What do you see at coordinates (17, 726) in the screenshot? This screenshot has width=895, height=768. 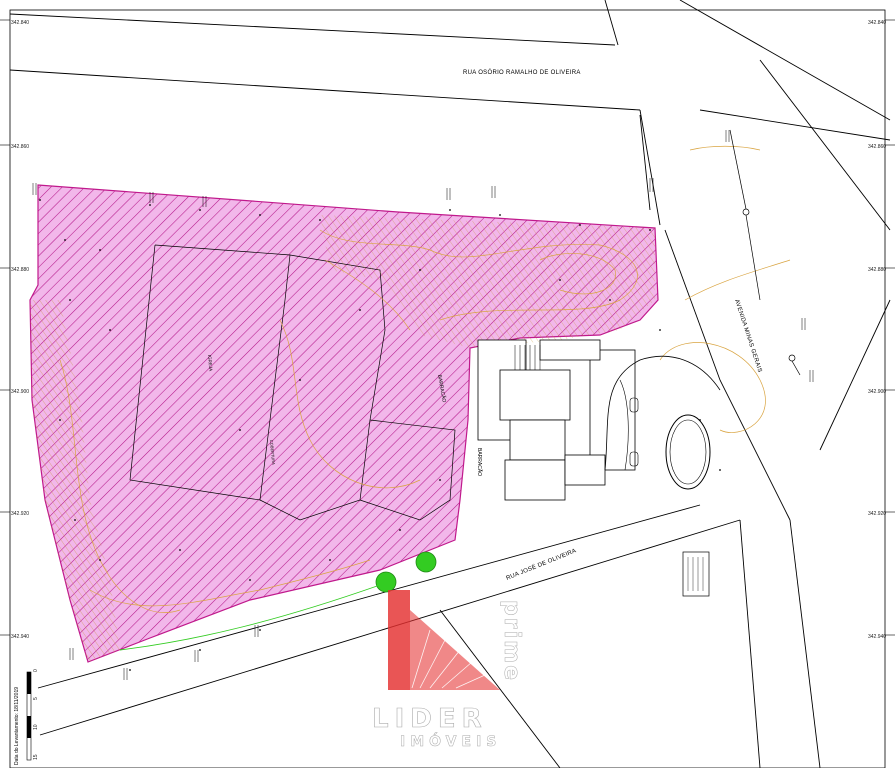 I see `survey-date-note: Data do Levantamento: 18/11/2019` at bounding box center [17, 726].